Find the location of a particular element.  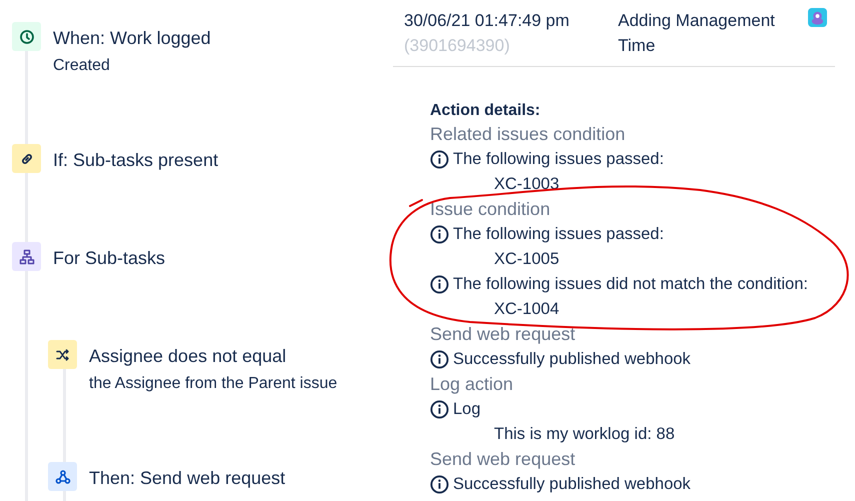

issue-entry: This is my worklog id: 88 is located at coordinates (584, 434).